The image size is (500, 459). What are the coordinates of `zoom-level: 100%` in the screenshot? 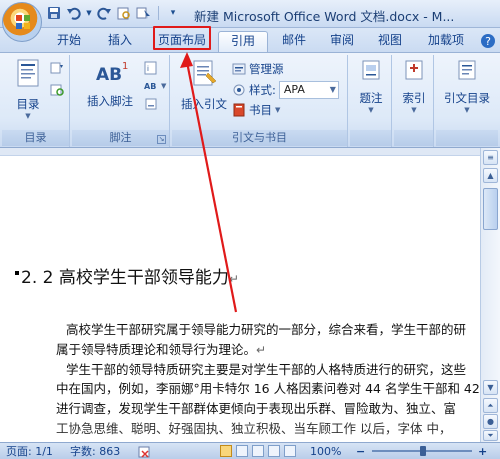 It's located at (325, 451).